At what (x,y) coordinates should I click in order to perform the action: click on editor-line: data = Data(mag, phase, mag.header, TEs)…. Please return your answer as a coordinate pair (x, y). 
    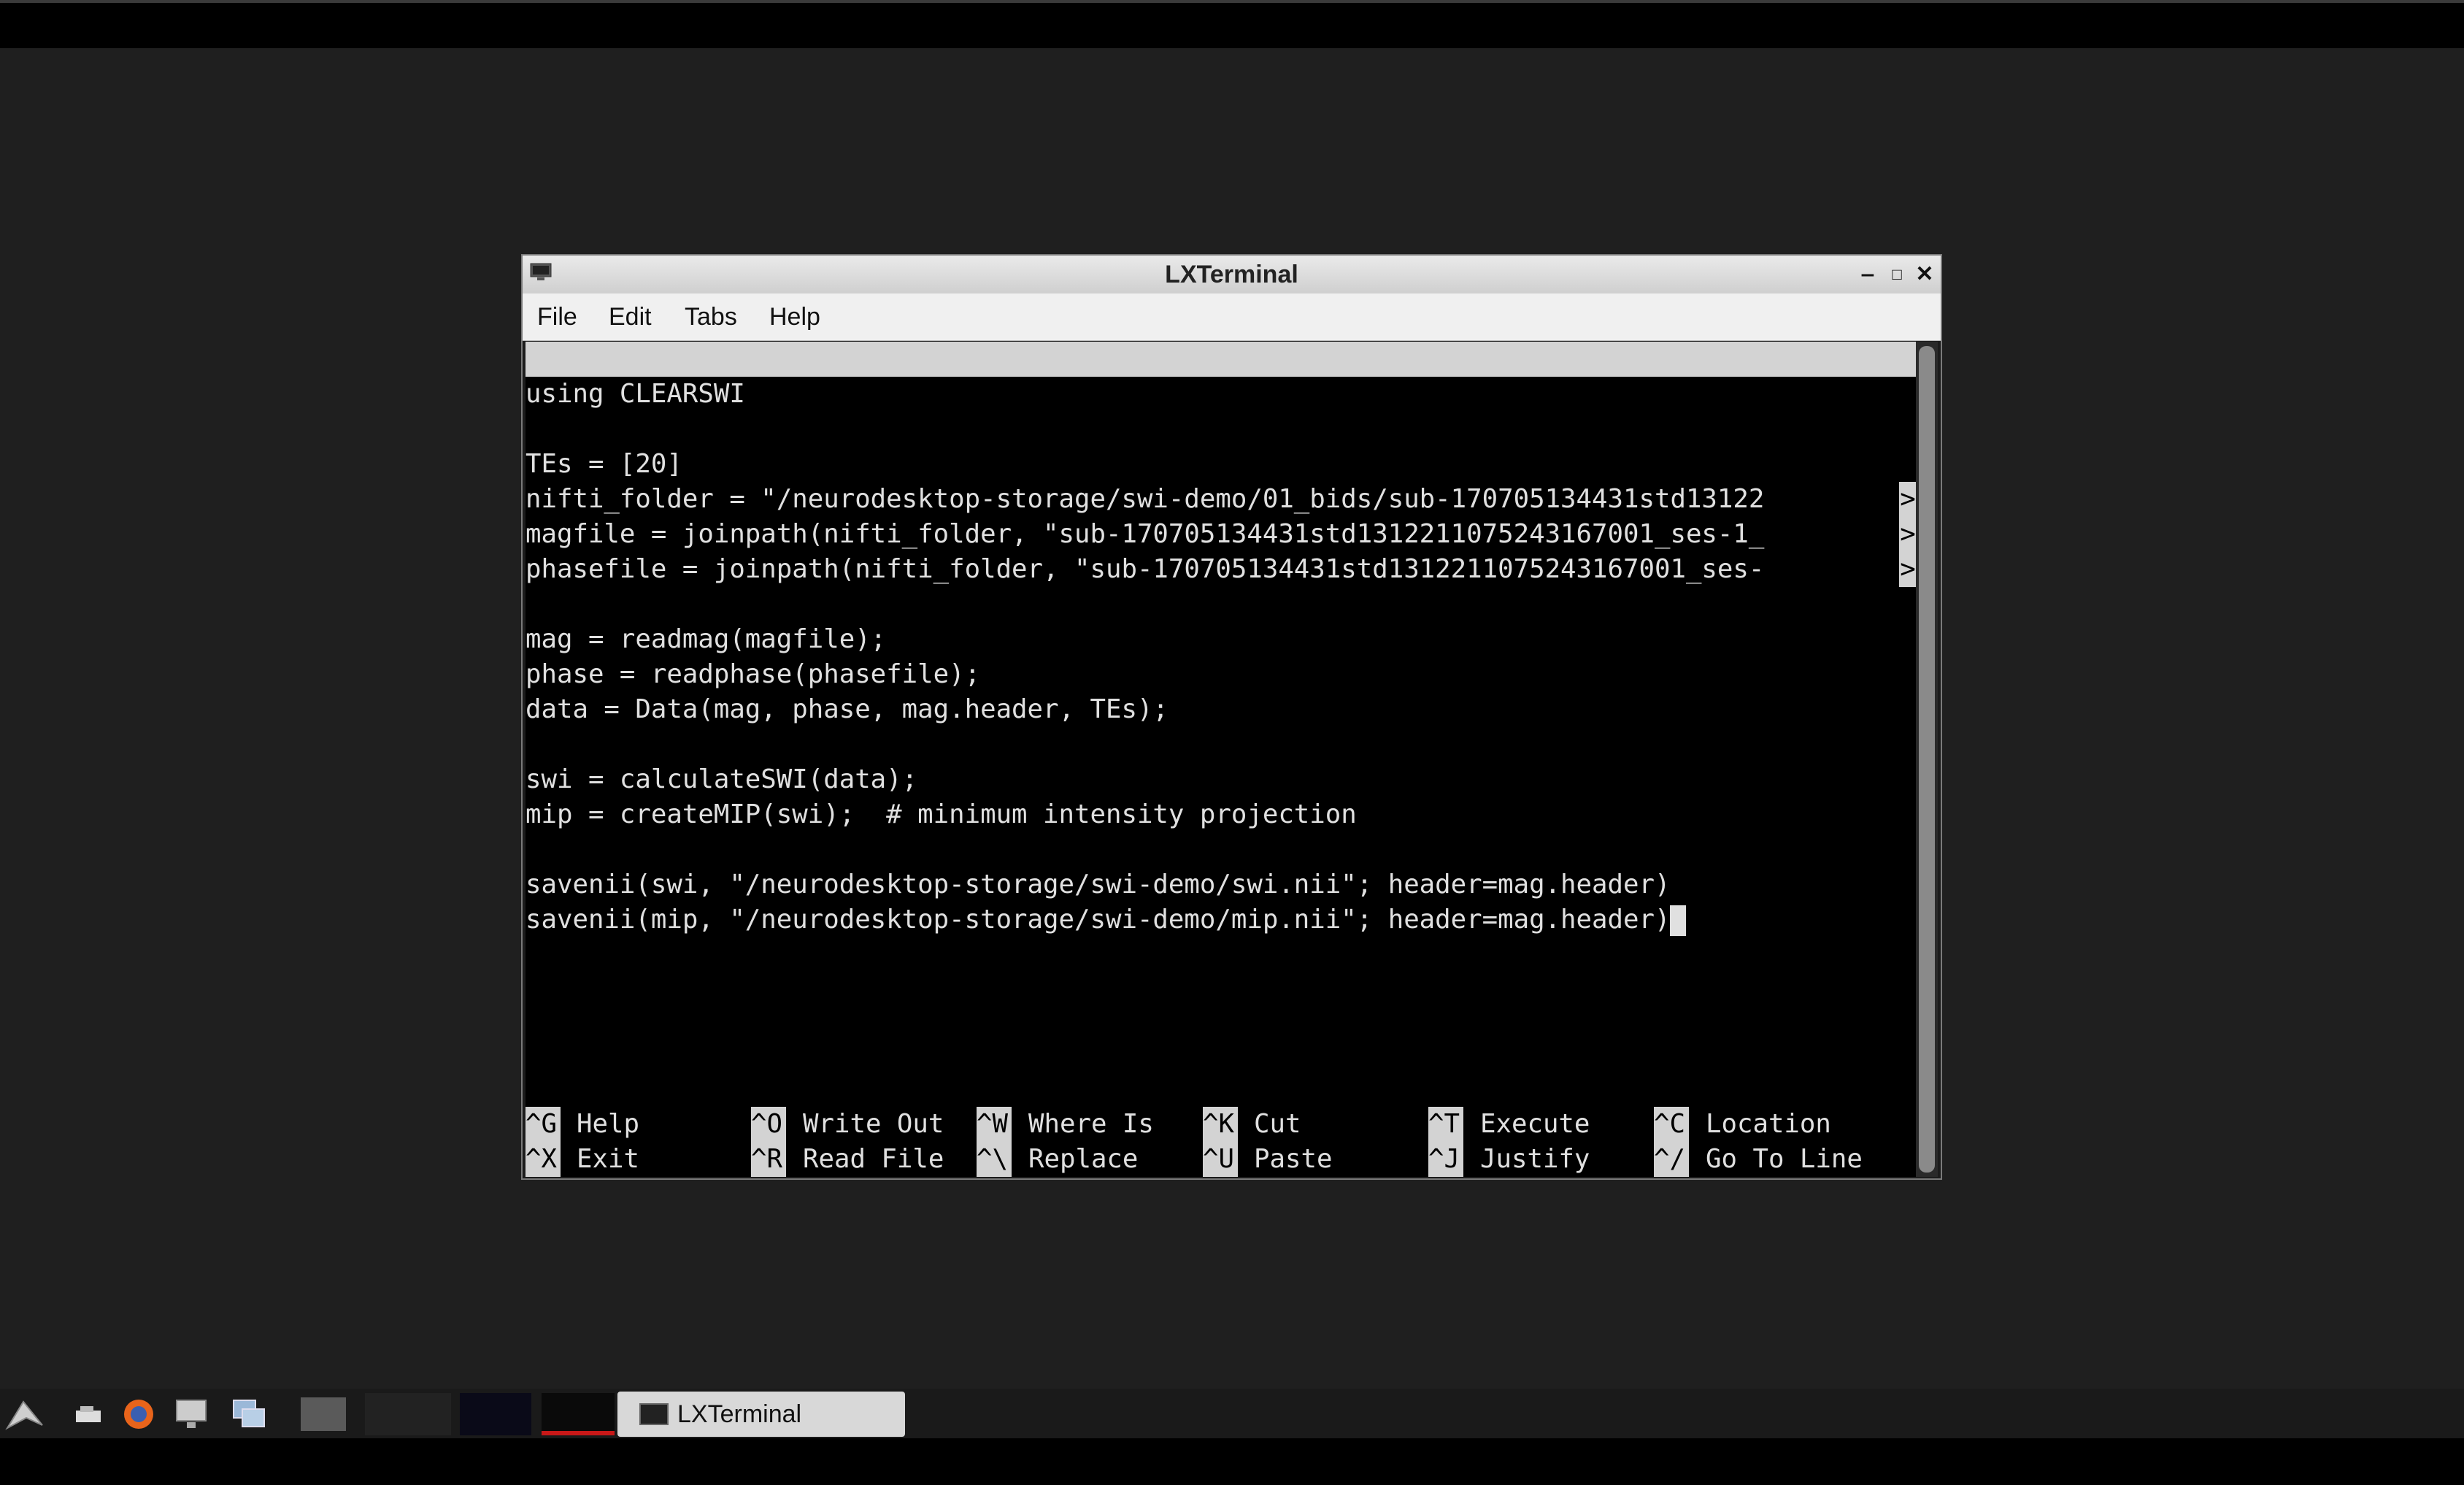
    Looking at the image, I should click on (847, 709).